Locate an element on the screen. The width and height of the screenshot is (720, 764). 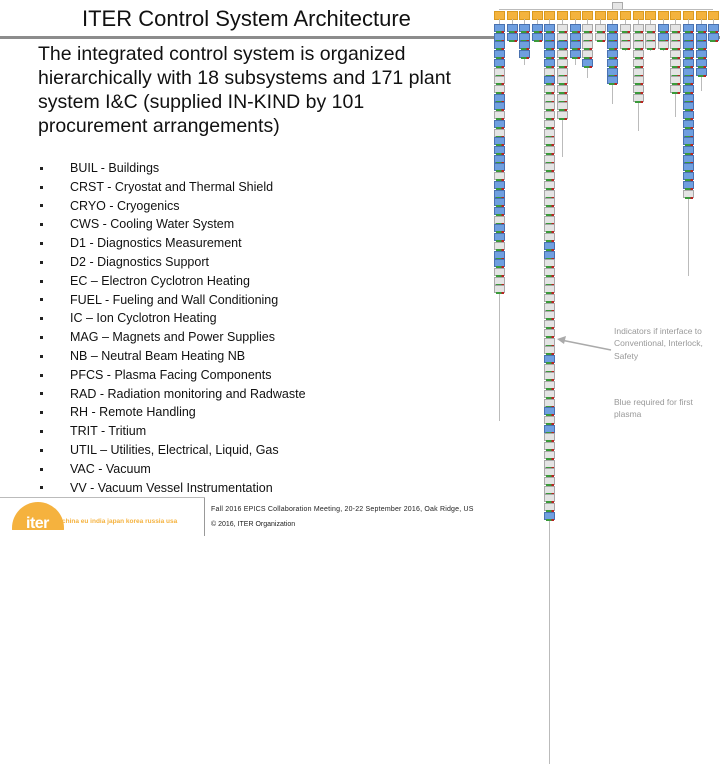
subsystem-label: CRYO - Cryogenics is located at coordinates (125, 205).